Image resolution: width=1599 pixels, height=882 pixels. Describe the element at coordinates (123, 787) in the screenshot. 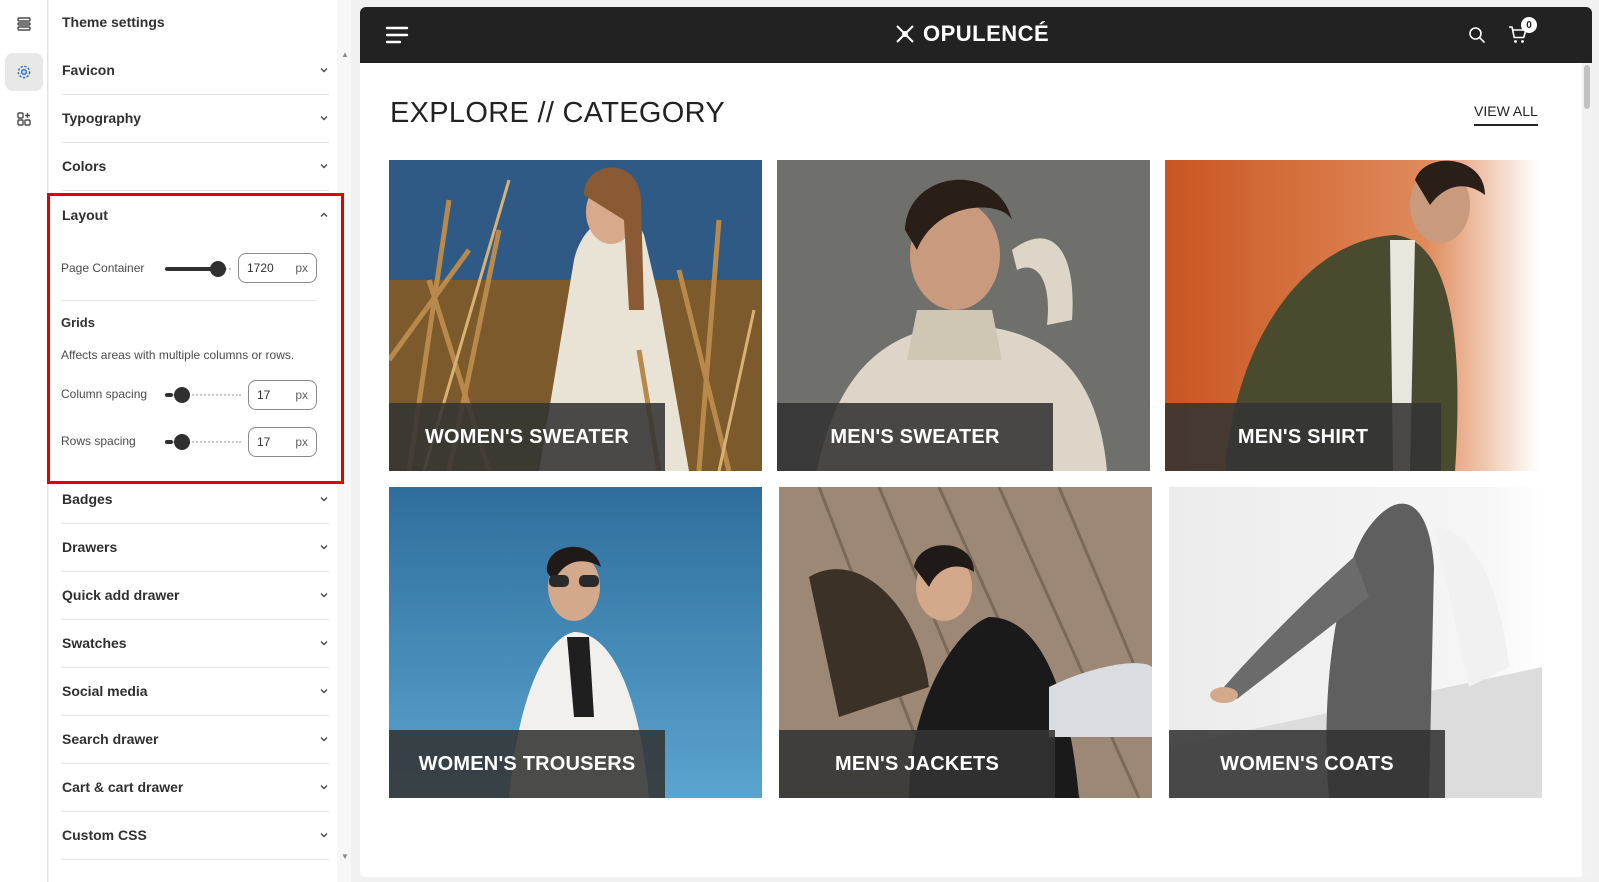

I see `section-label: Cart & cart drawer` at that location.